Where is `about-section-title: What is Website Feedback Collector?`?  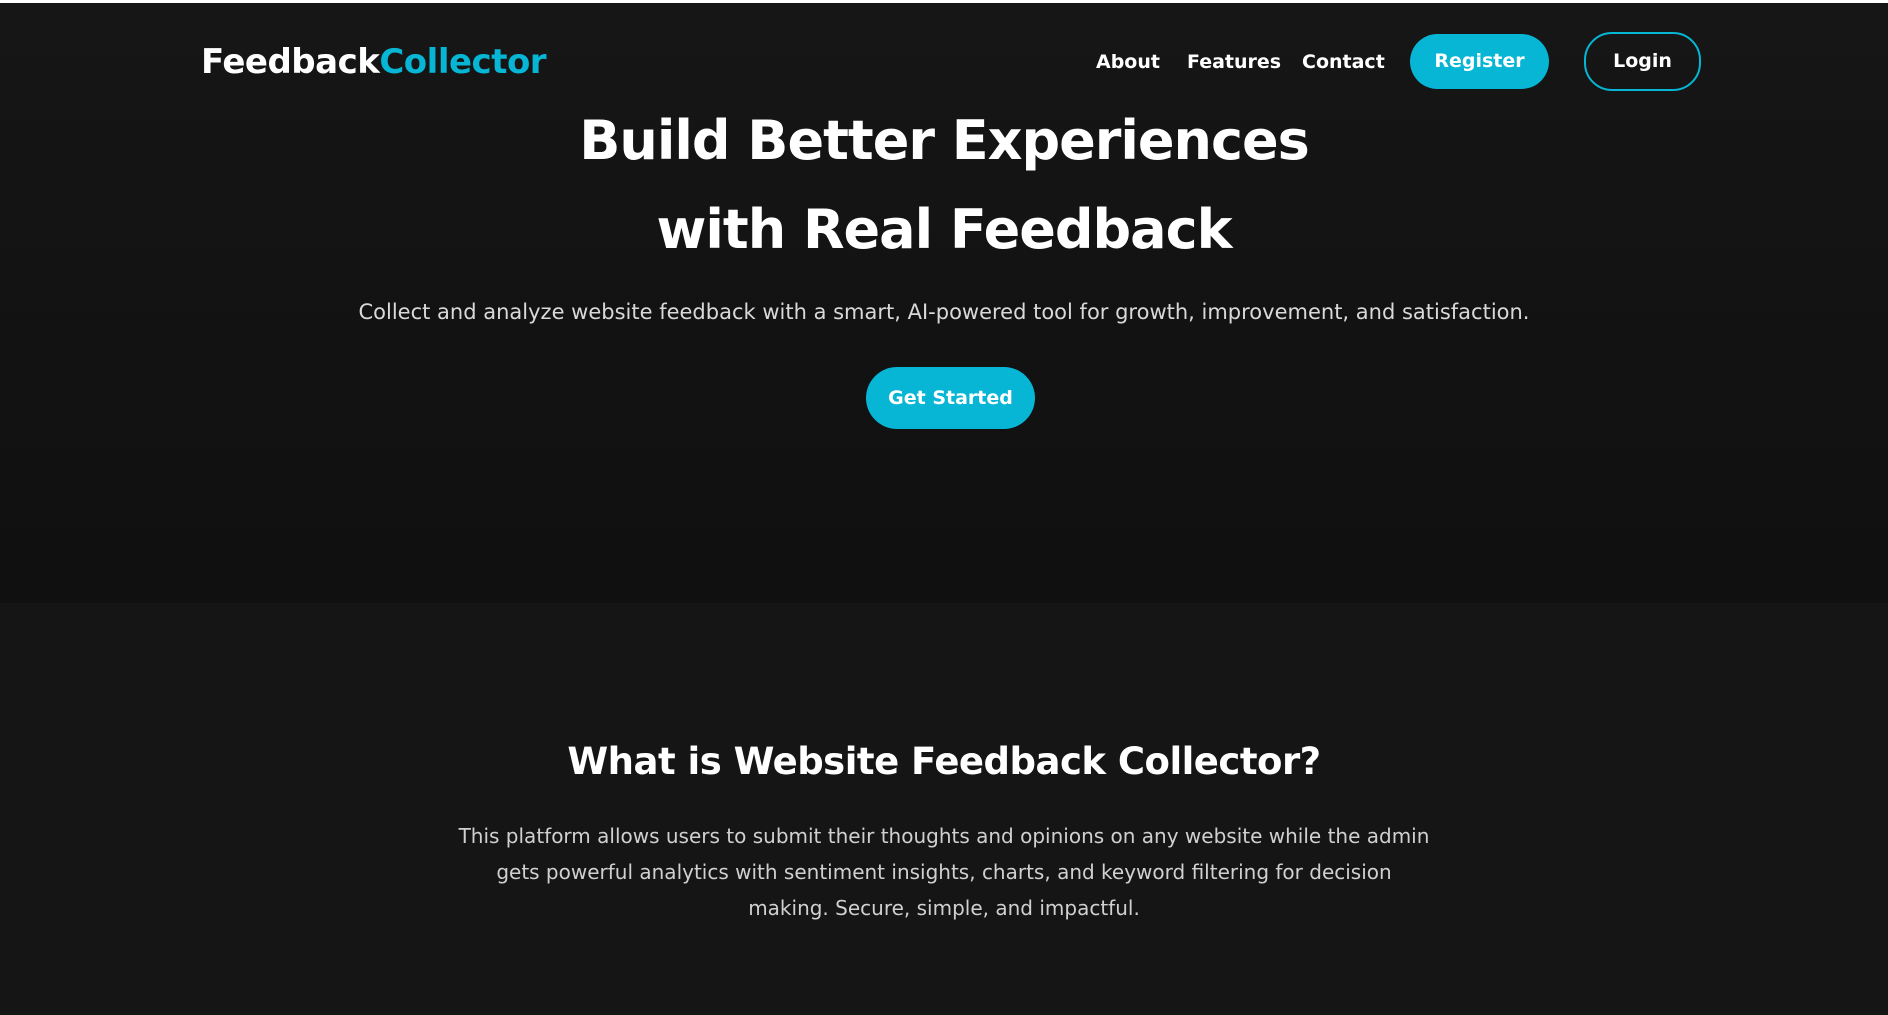 about-section-title: What is Website Feedback Collector? is located at coordinates (944, 761).